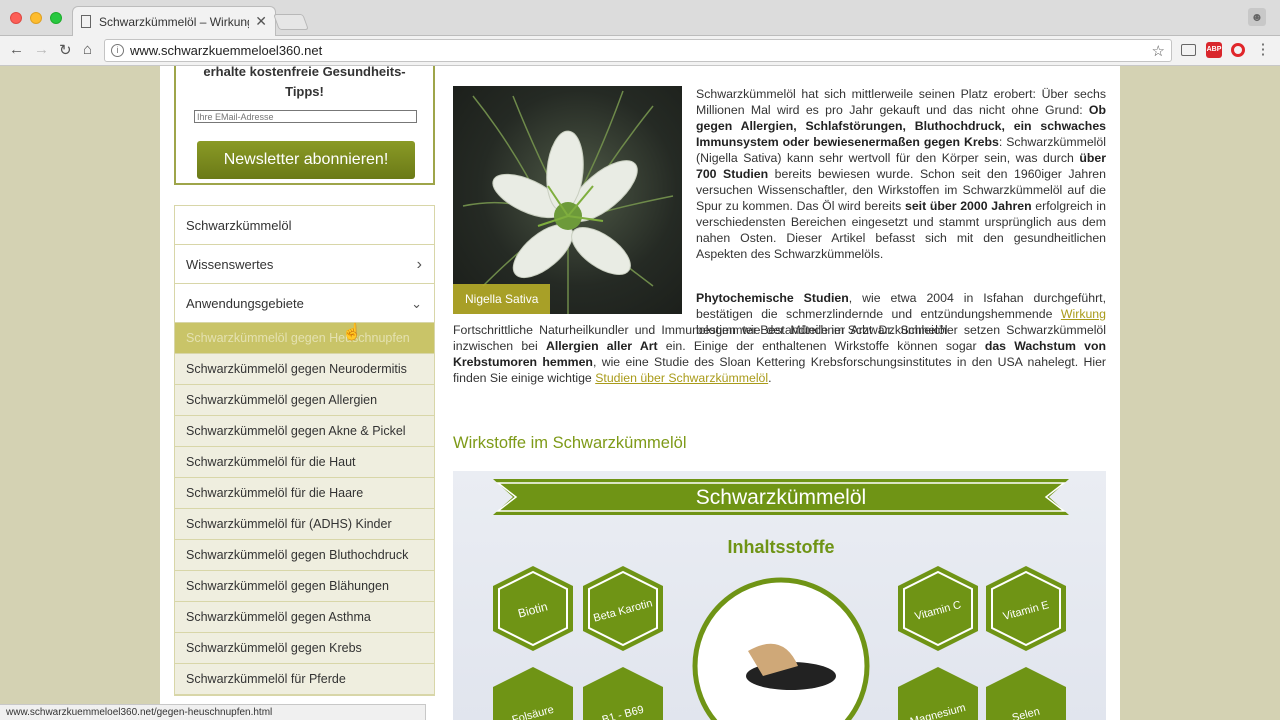  Describe the element at coordinates (304, 431) in the screenshot. I see `sidebar-subitem: Schwarzkümmelöl gegen Akne & Pickel` at that location.